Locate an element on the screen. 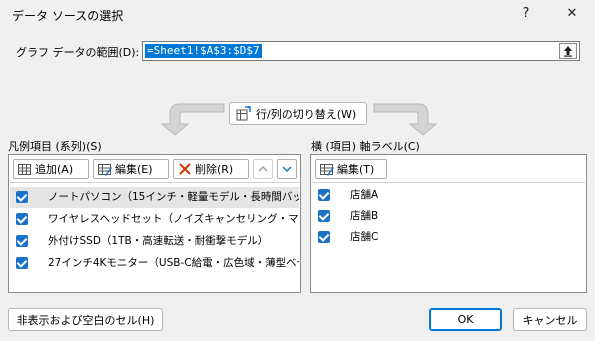  edit-axis-labels-button: 編集(T) is located at coordinates (351, 169).